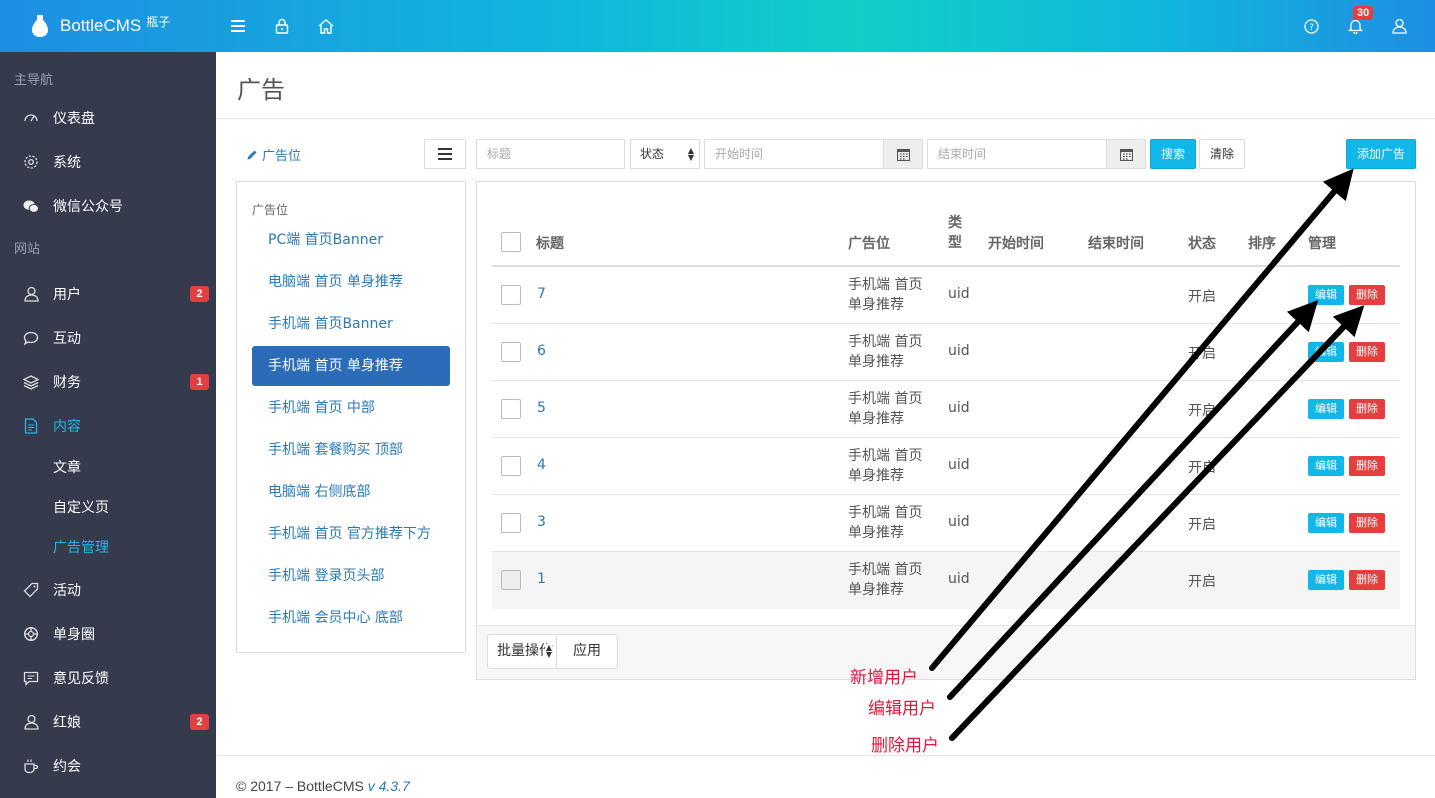 The width and height of the screenshot is (1435, 798). I want to click on row-title-link: 4, so click(541, 465).